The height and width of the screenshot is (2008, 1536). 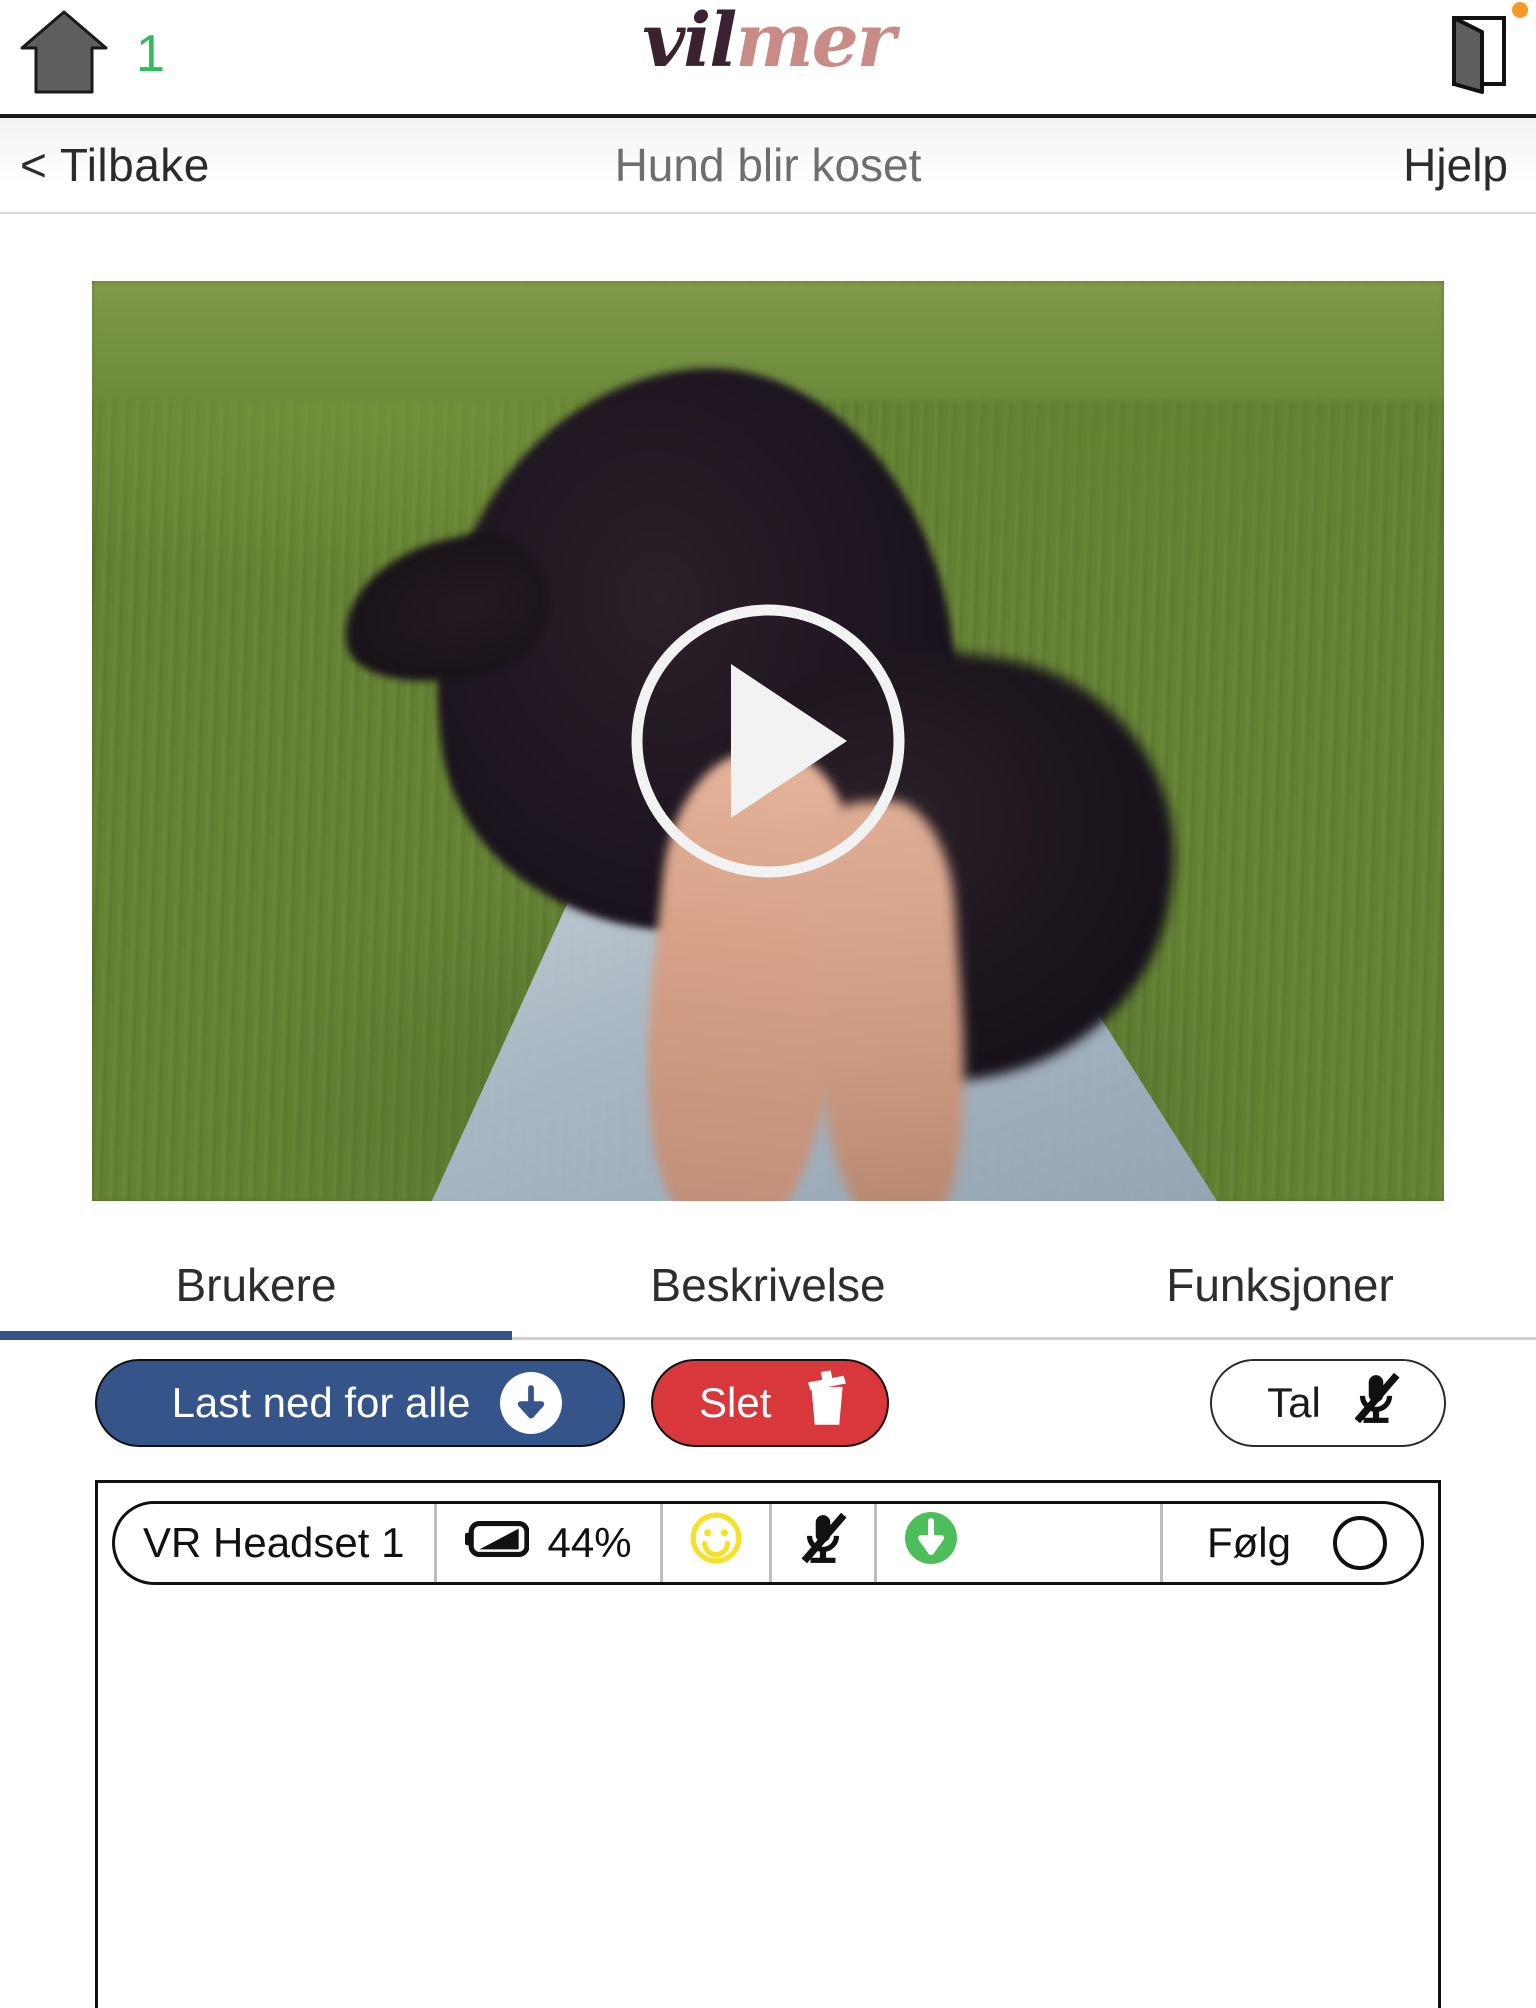 I want to click on back-button: < Tilbake, so click(x=115, y=165).